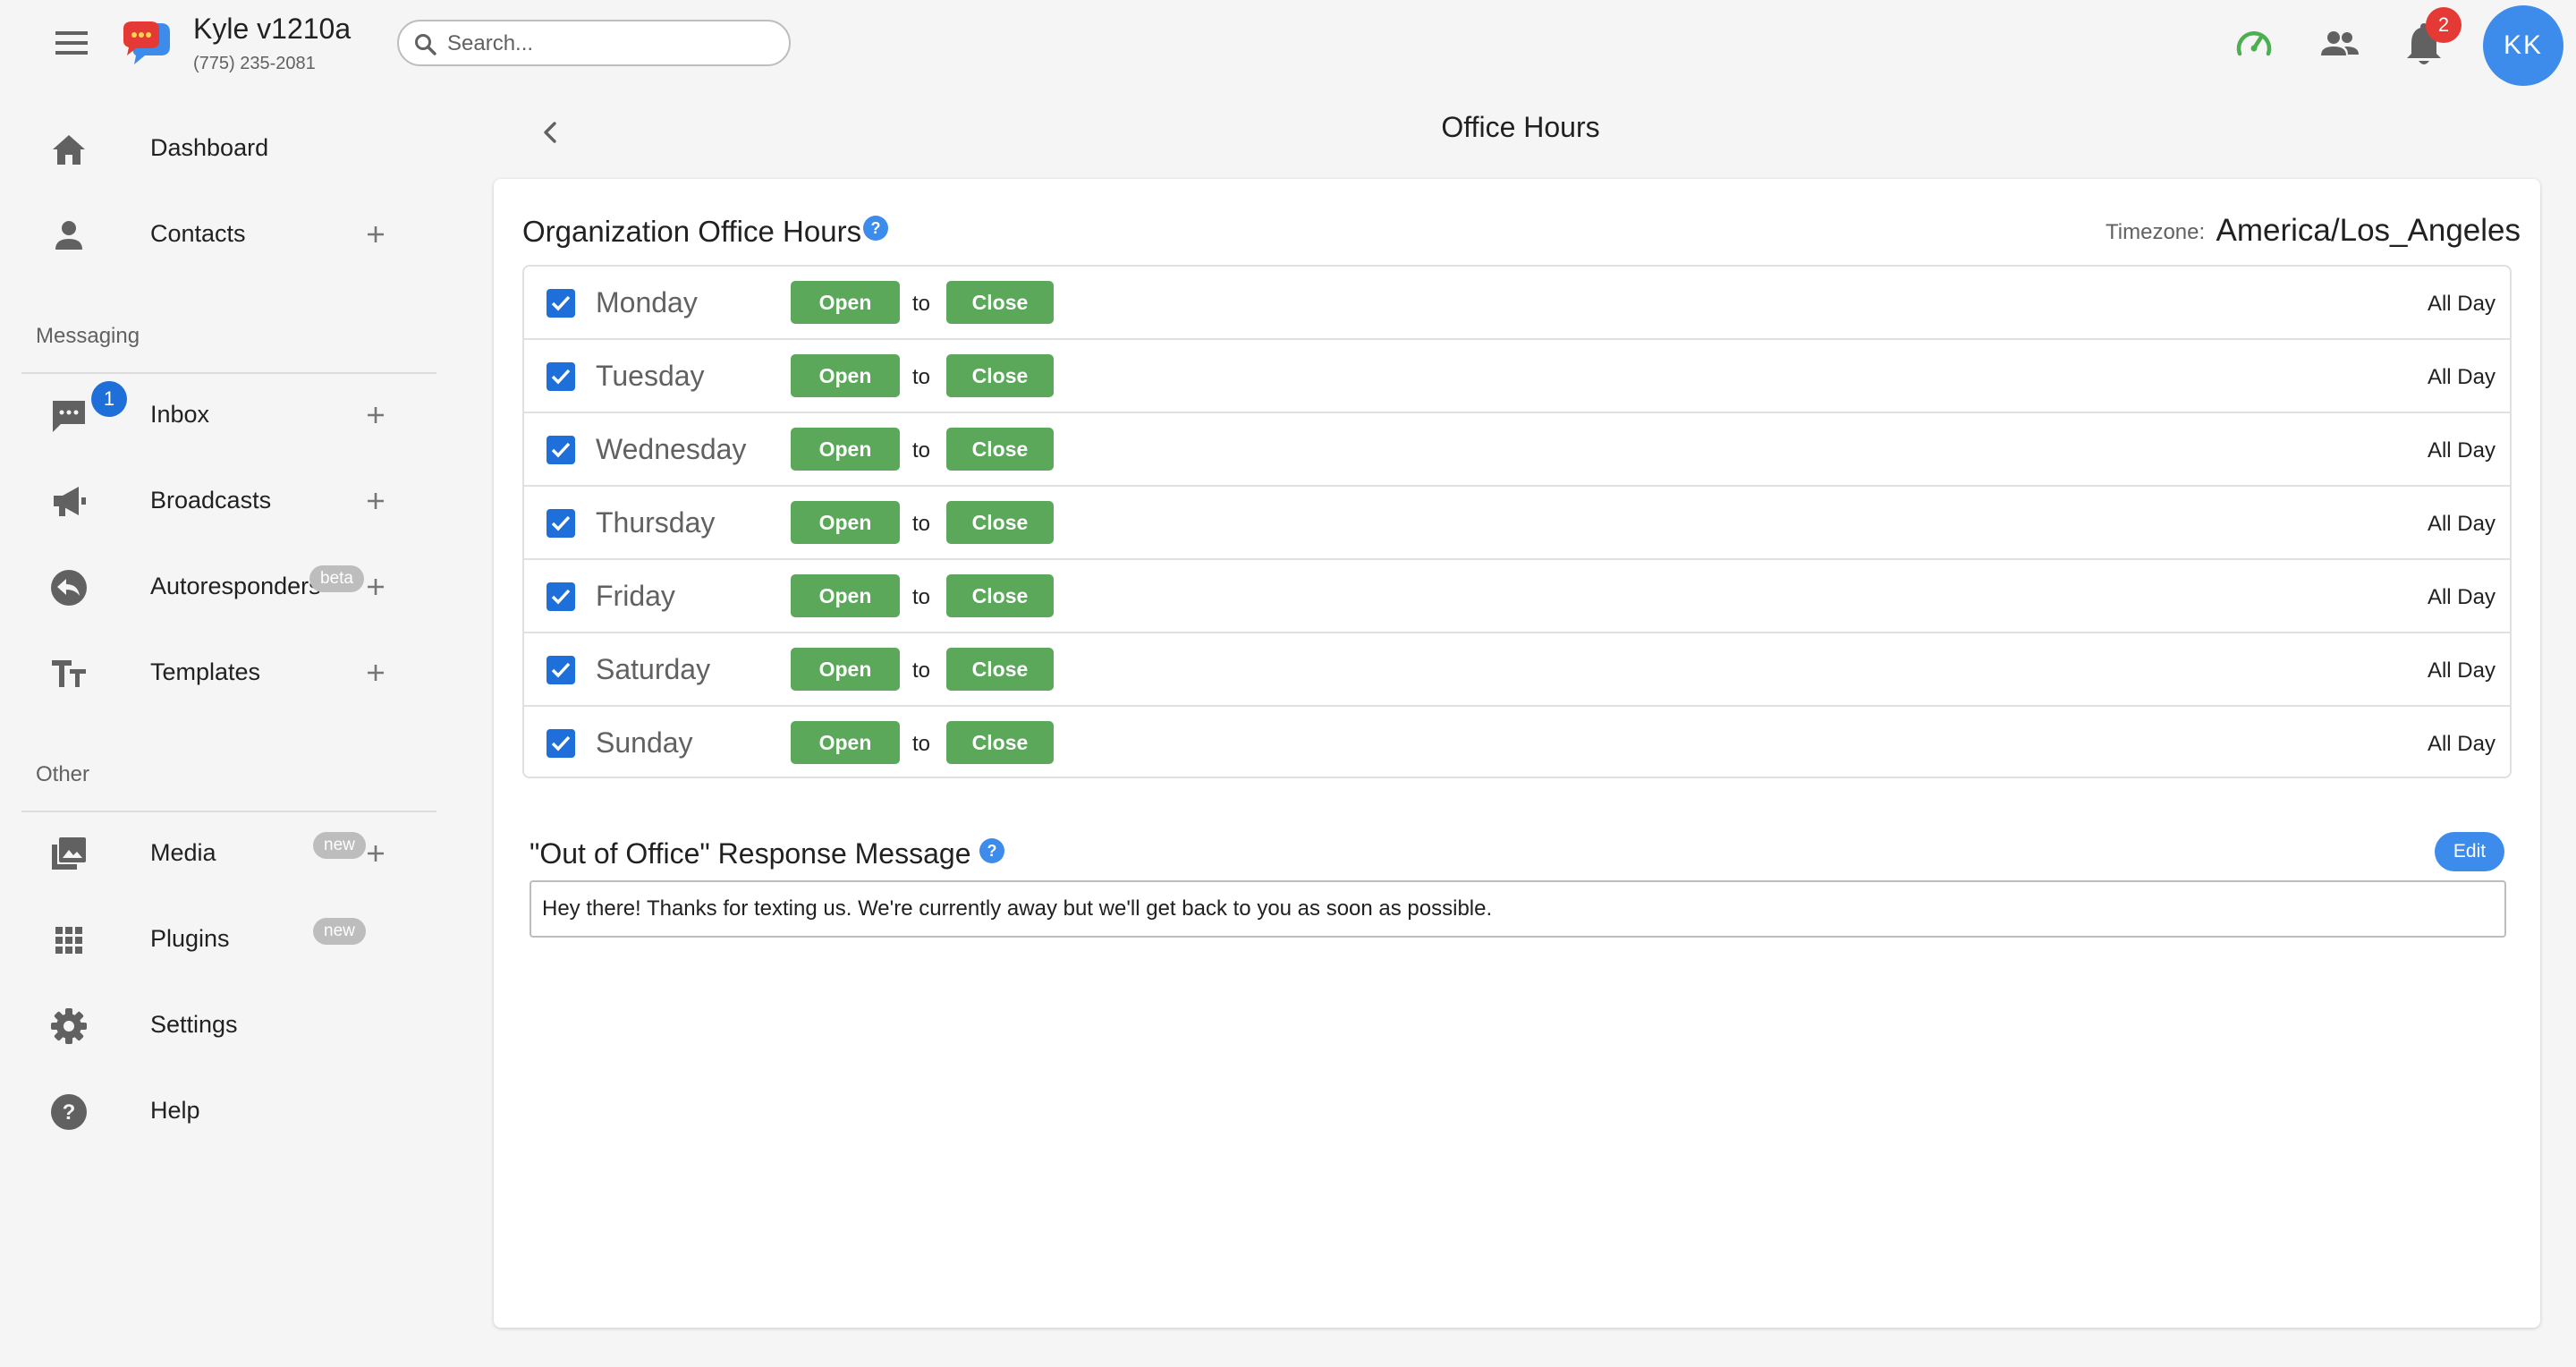 The width and height of the screenshot is (2576, 1367). Describe the element at coordinates (198, 234) in the screenshot. I see `sidebar-item-label: Contacts` at that location.